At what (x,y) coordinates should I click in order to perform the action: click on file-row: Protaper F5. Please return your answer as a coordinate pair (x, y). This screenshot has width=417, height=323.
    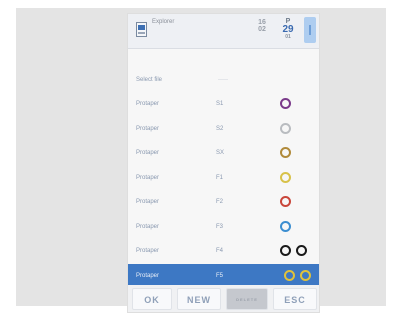
    Looking at the image, I should click on (223, 275).